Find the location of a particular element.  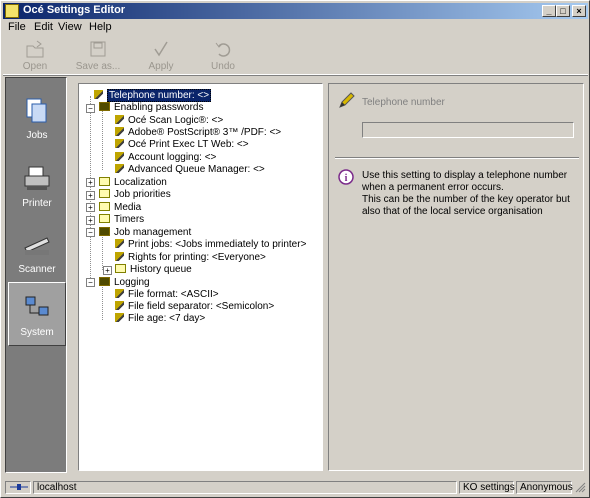

tree-node-field-separator: File field separator: <Semicolon> is located at coordinates (194, 307).